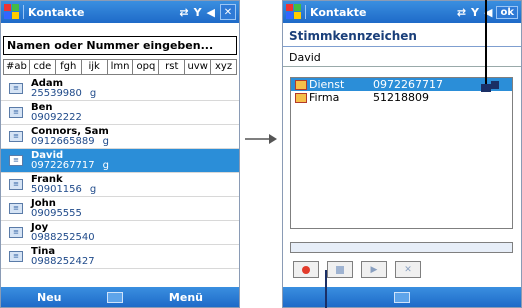  Describe the element at coordinates (49, 297) in the screenshot. I see `new-softkey: Neu` at that location.